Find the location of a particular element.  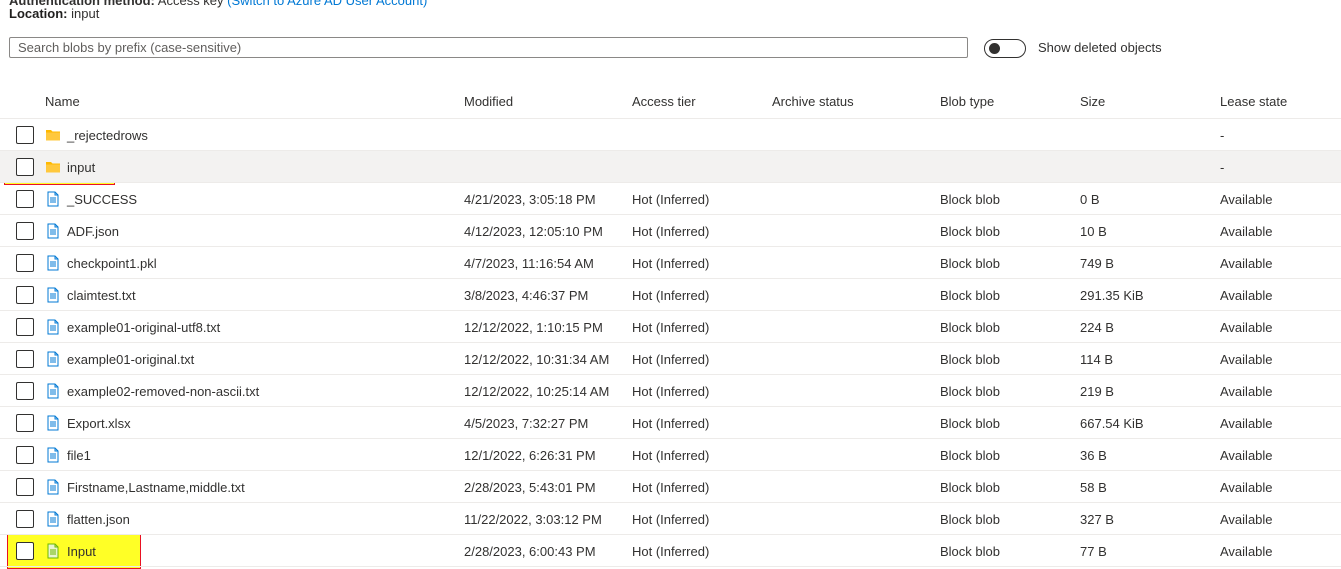

table-row: input - is located at coordinates (670, 167).